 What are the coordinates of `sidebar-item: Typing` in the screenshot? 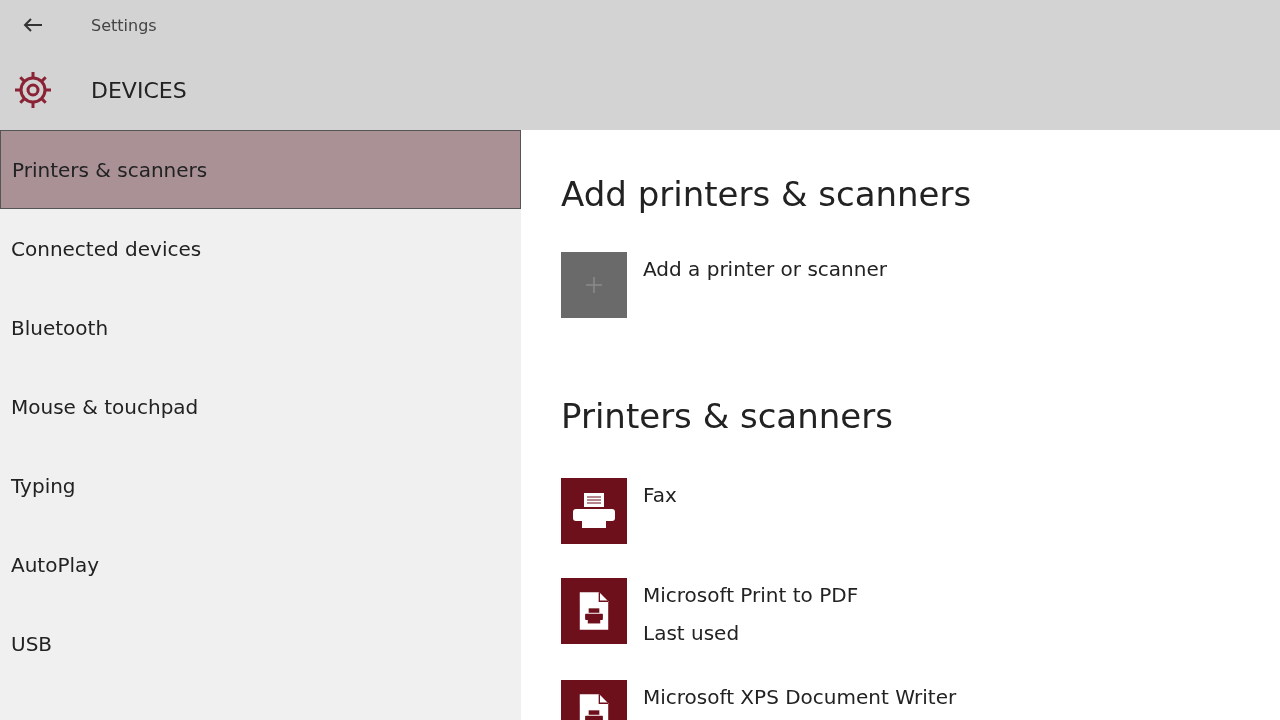 It's located at (260, 485).